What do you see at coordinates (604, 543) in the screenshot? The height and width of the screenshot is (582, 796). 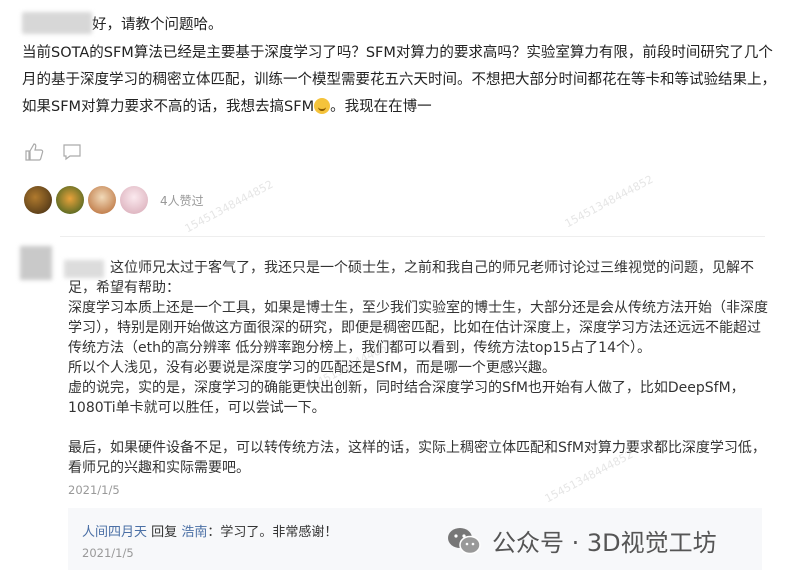 I see `watermark-label: 公众号 · 3D视觉工坊` at bounding box center [604, 543].